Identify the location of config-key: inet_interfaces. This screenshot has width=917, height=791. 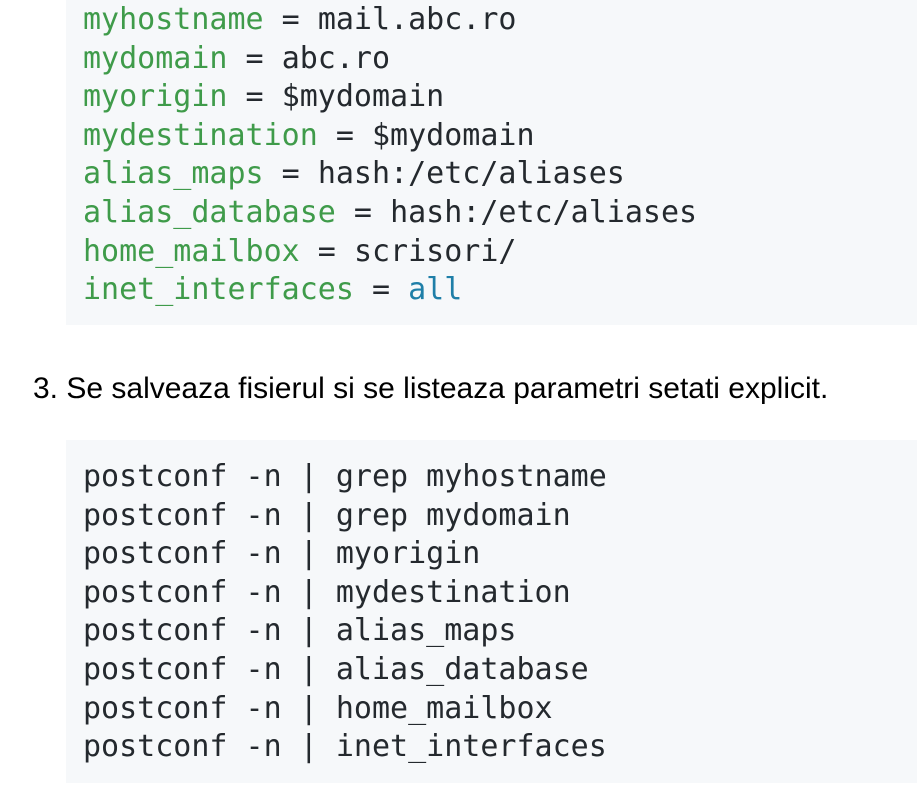
(218, 290).